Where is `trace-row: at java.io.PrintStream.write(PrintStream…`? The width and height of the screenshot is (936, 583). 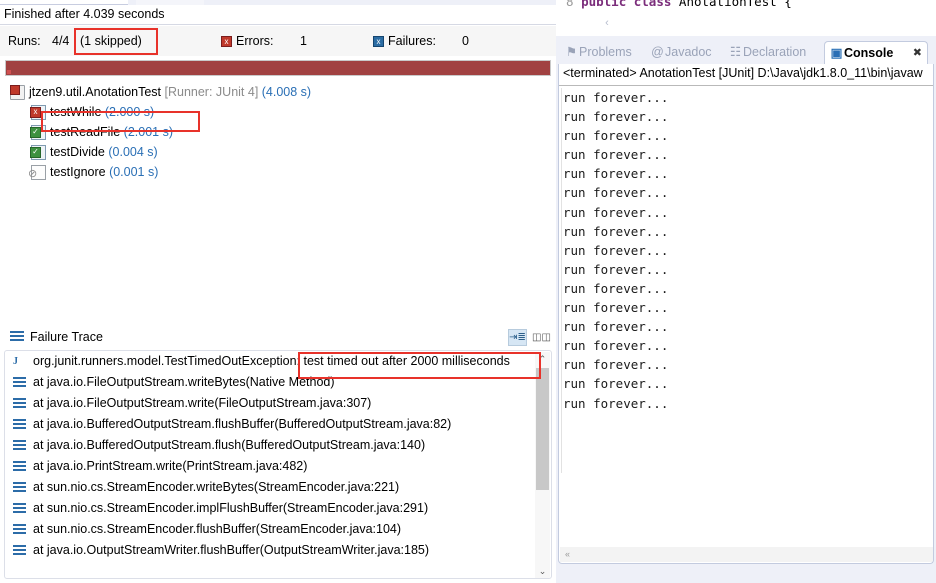
trace-row: at java.io.PrintStream.write(PrintStream… is located at coordinates (278, 466).